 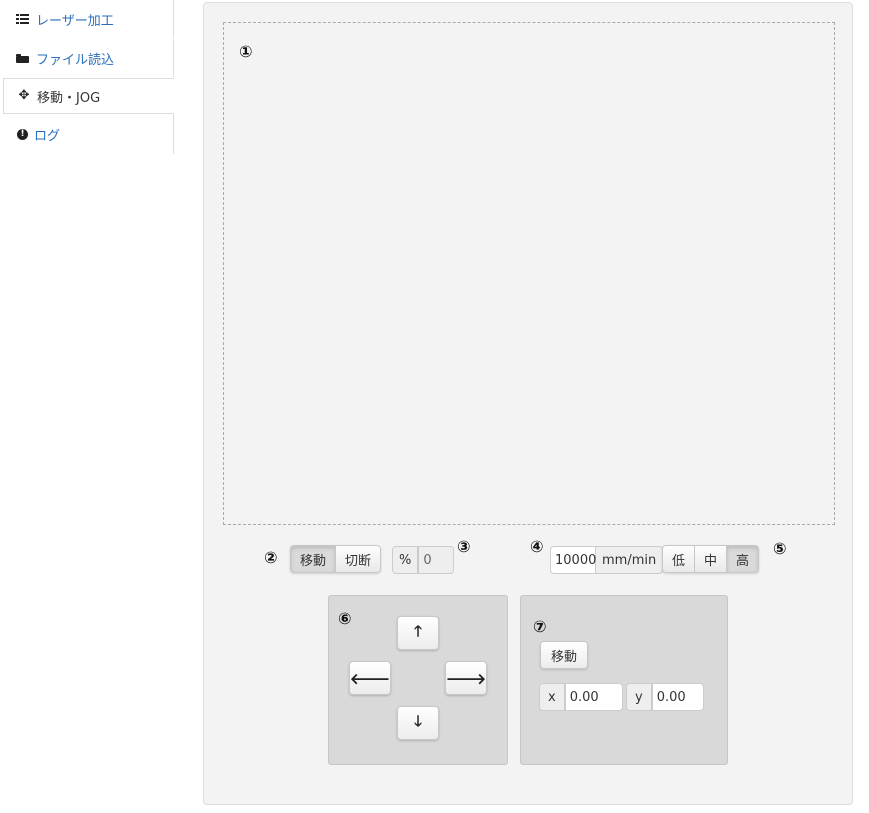 I want to click on speed-input-group: 10000 mm/min, so click(x=607, y=560).